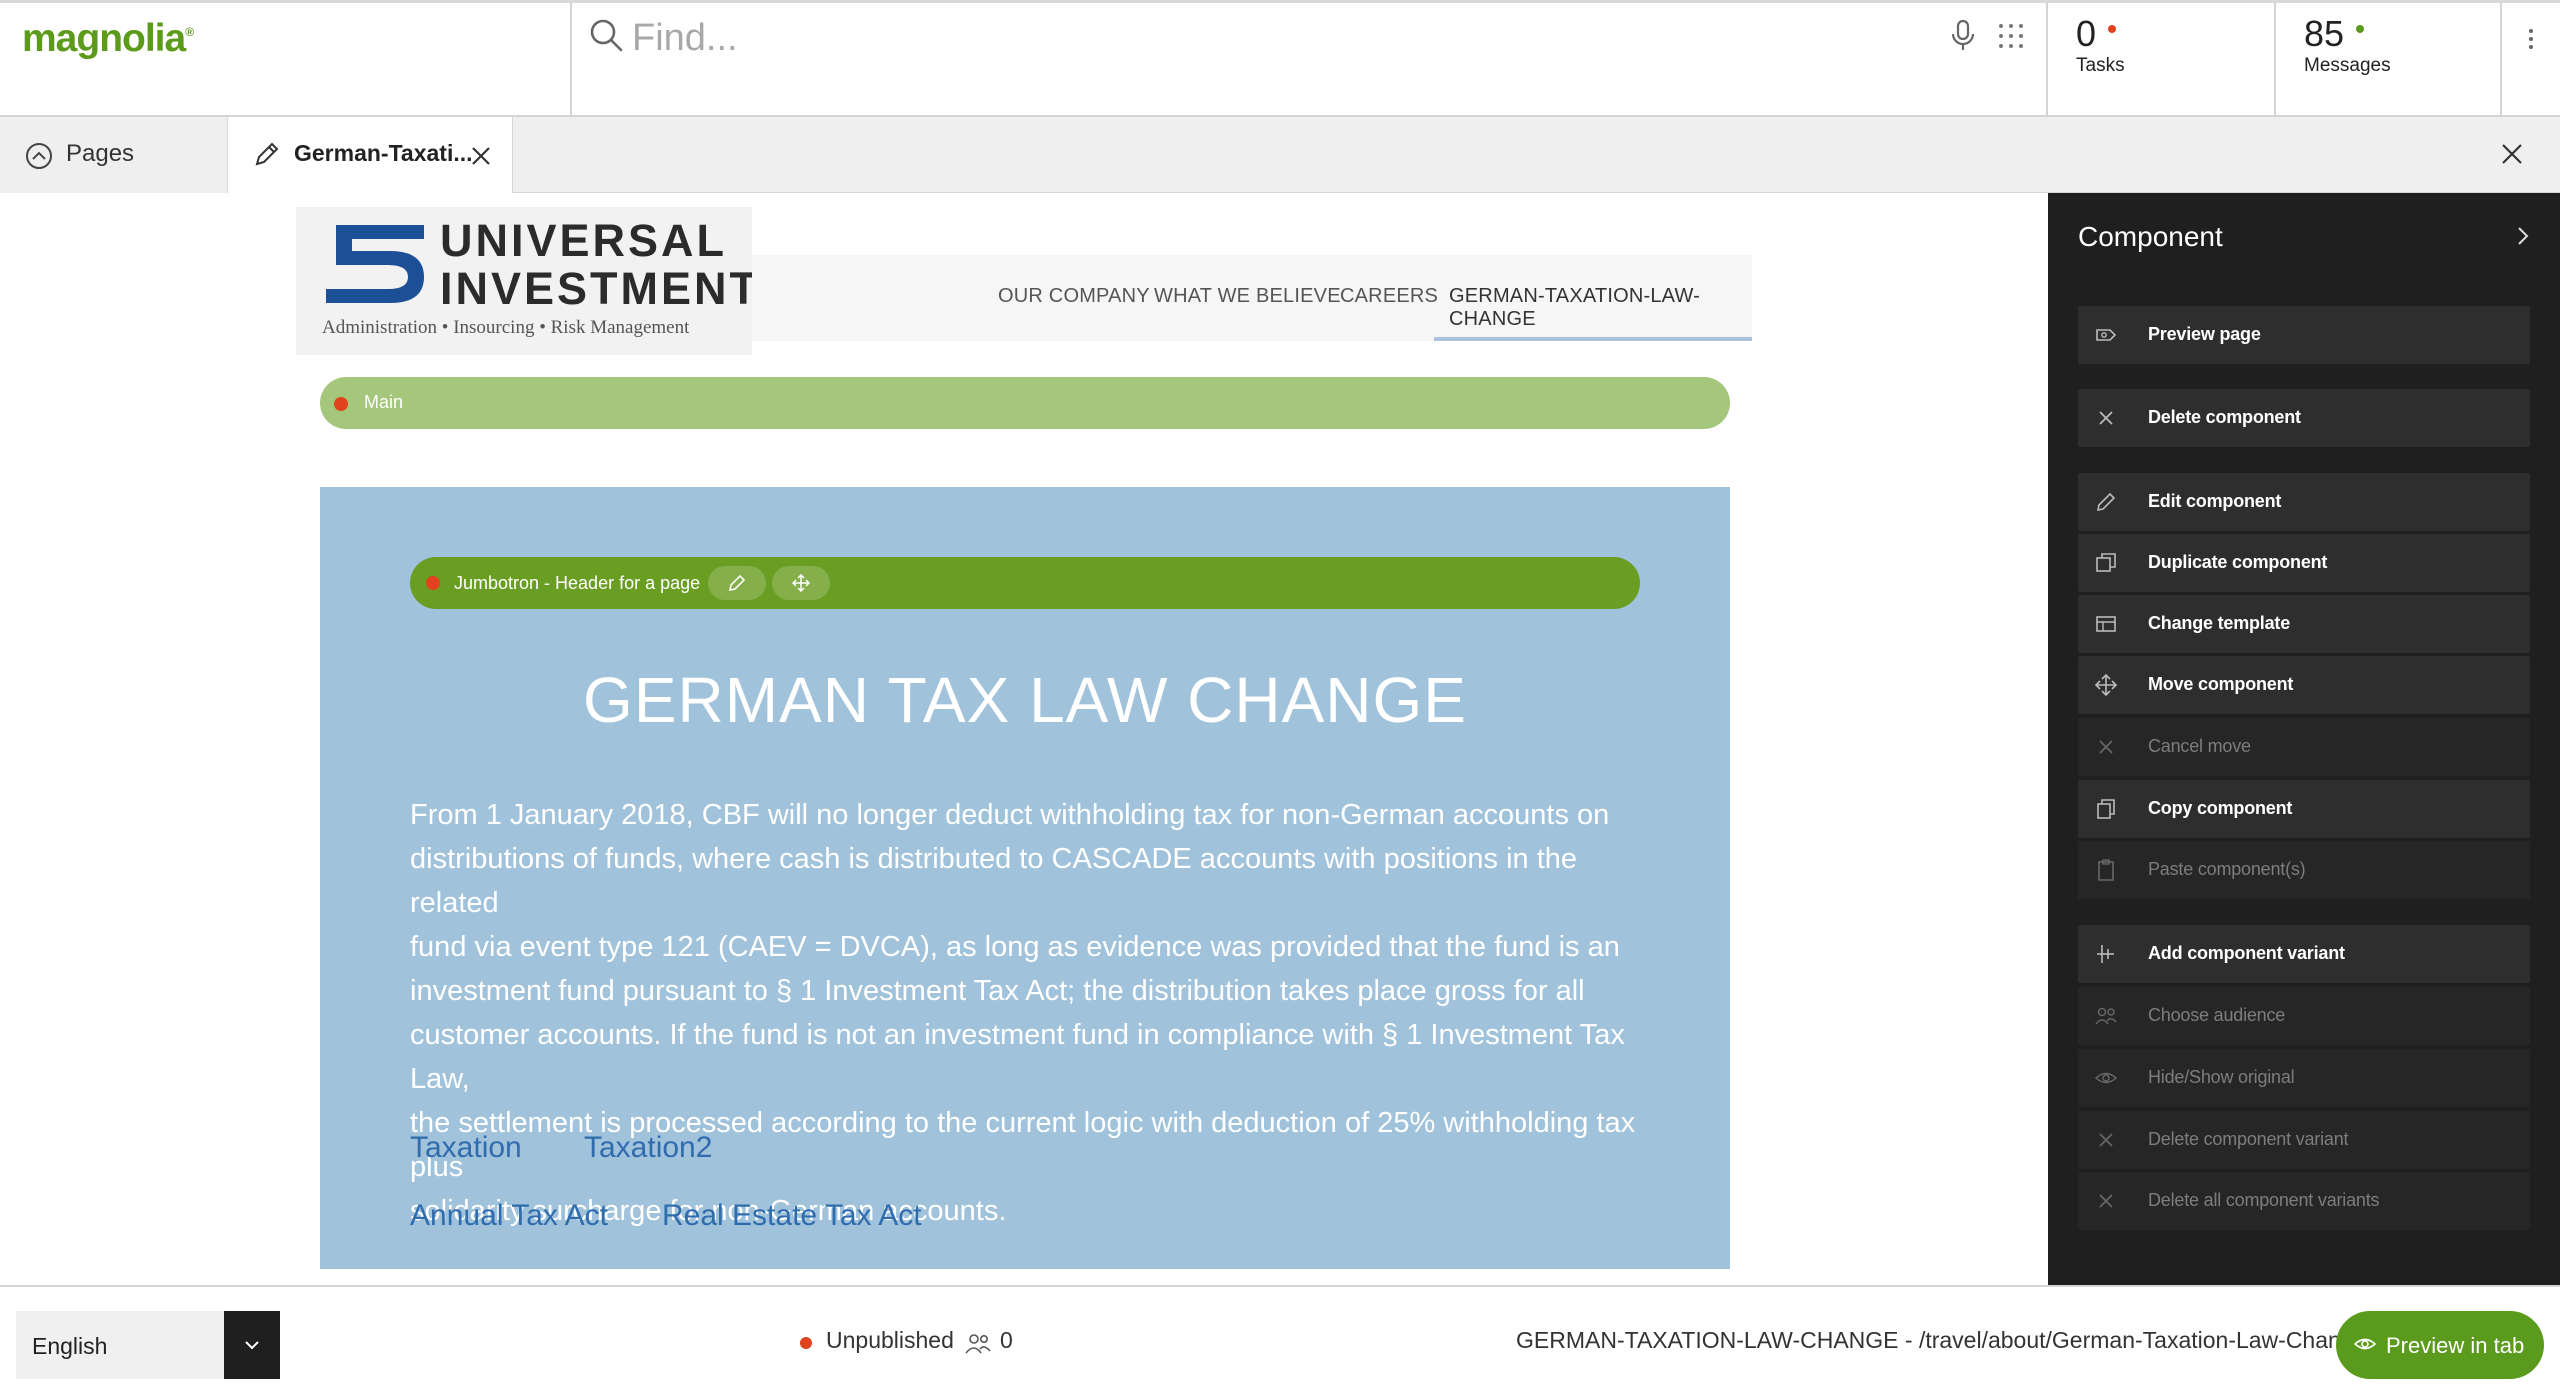  Describe the element at coordinates (2304, 809) in the screenshot. I see `action-copy-component: Copy component` at that location.